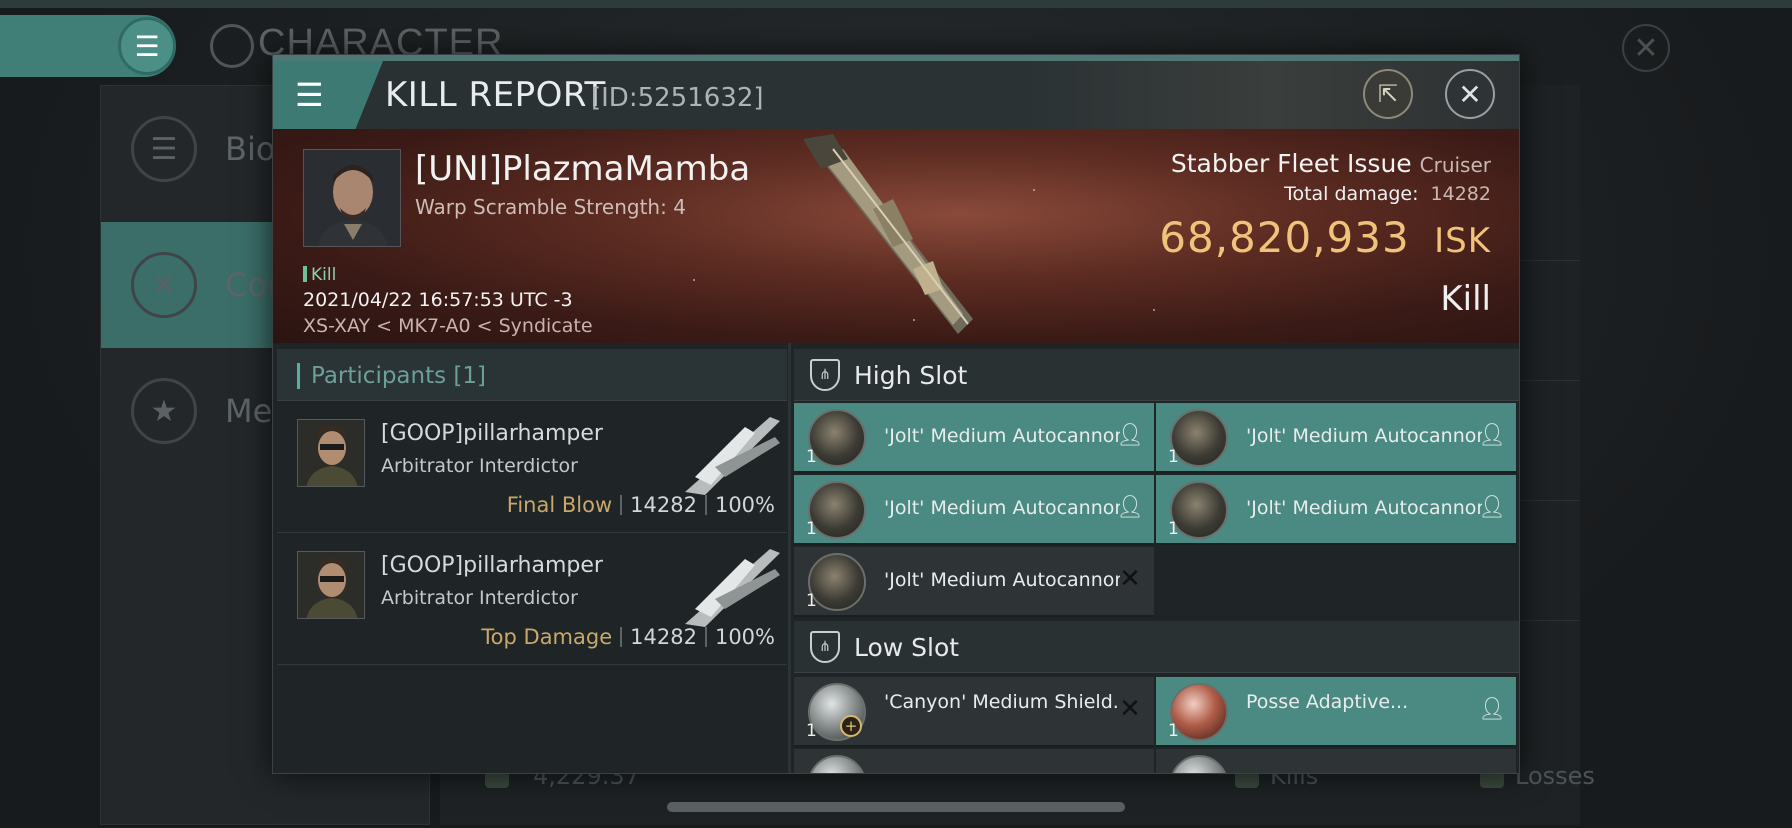 The image size is (1792, 828). Describe the element at coordinates (448, 326) in the screenshot. I see `kill-location: XS-XAY < MK7-A0 < Syndicate` at that location.